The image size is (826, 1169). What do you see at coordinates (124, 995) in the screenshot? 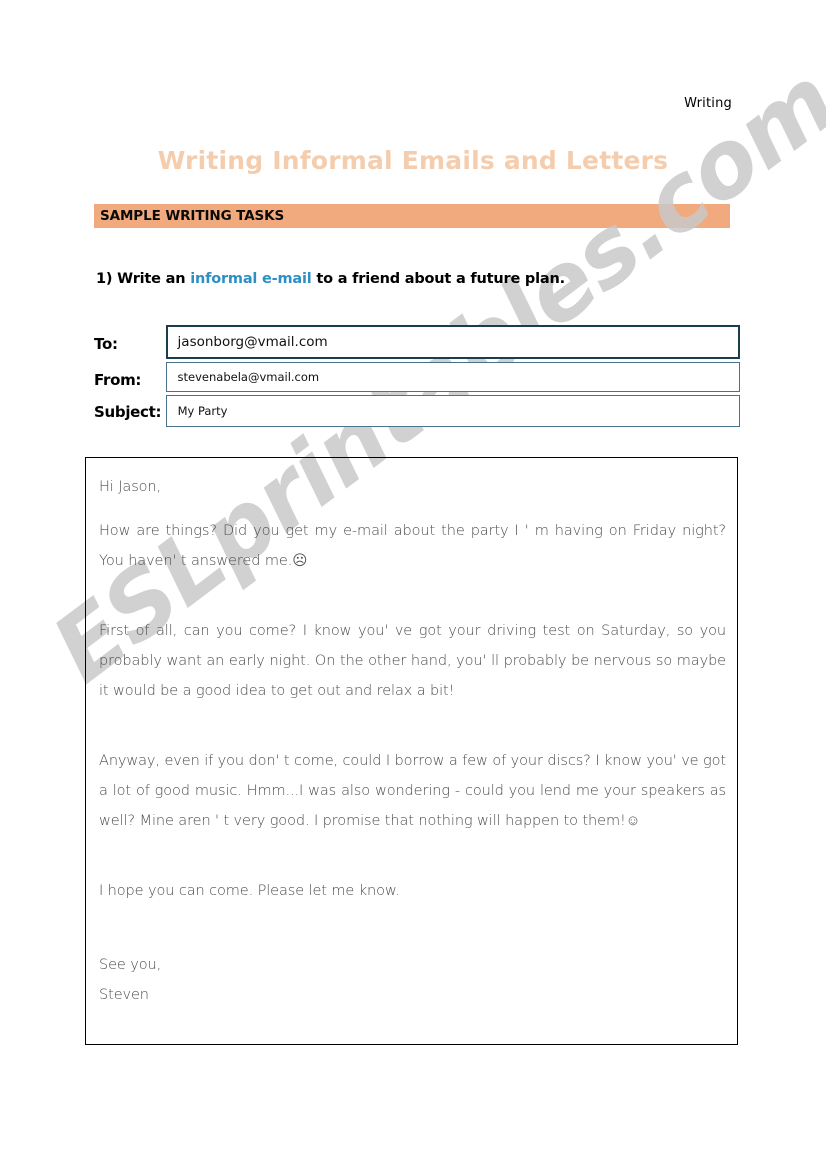
I see `letter-signature: Steven` at bounding box center [124, 995].